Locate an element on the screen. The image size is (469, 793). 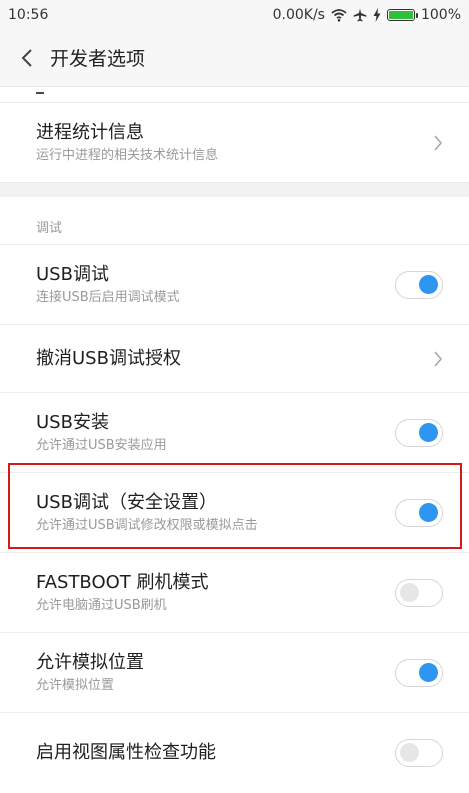
item-summary: 运行中进程的相关技术统计信息 is located at coordinates (127, 155).